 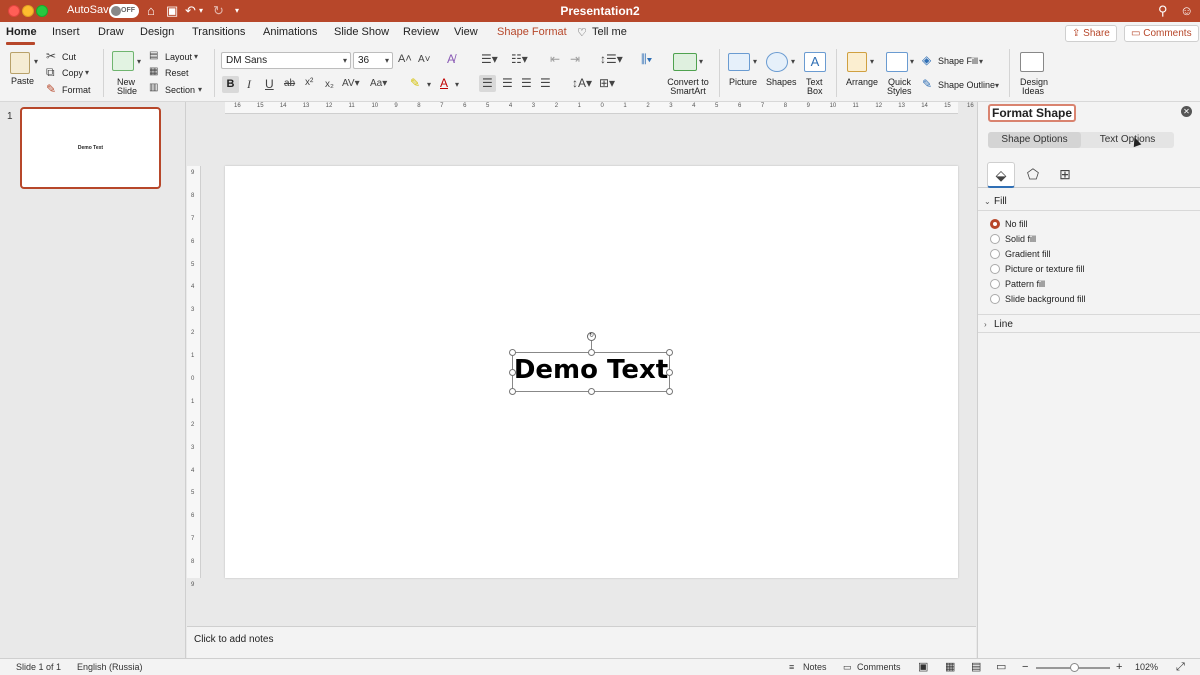 What do you see at coordinates (582, 83) in the screenshot?
I see `text-direction-icon: ↕A▾` at bounding box center [582, 83].